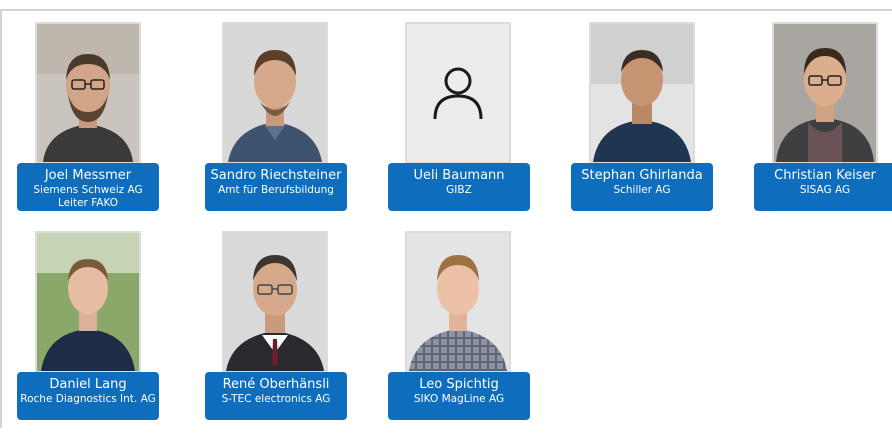  What do you see at coordinates (825, 190) in the screenshot?
I see `person-company: SISAG AG` at bounding box center [825, 190].